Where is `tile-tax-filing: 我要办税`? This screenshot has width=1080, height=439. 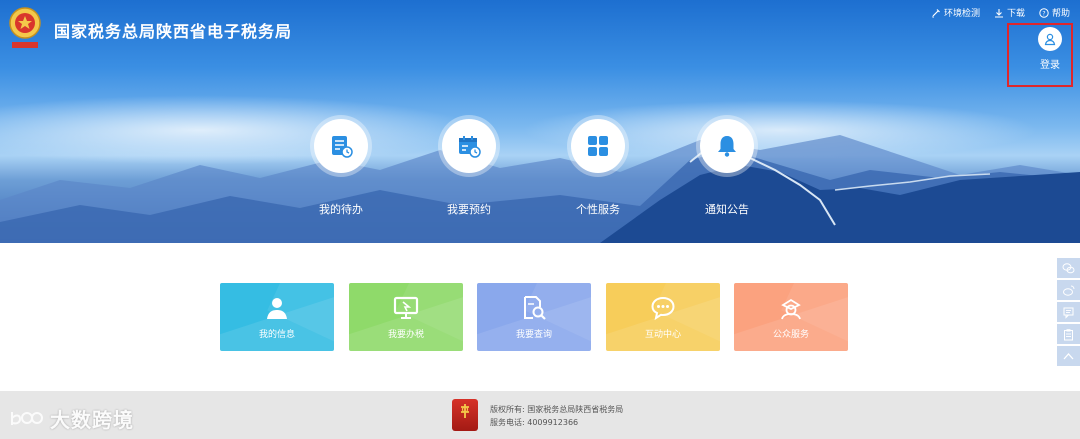
tile-tax-filing: 我要办税 is located at coordinates (406, 317).